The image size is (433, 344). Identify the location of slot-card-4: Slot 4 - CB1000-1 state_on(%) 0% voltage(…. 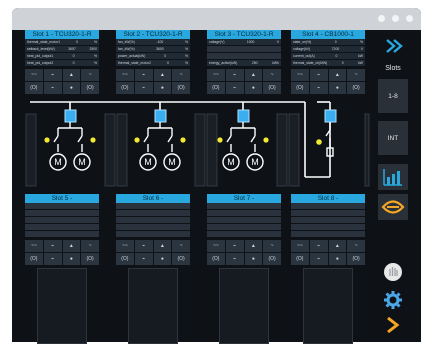
(328, 62).